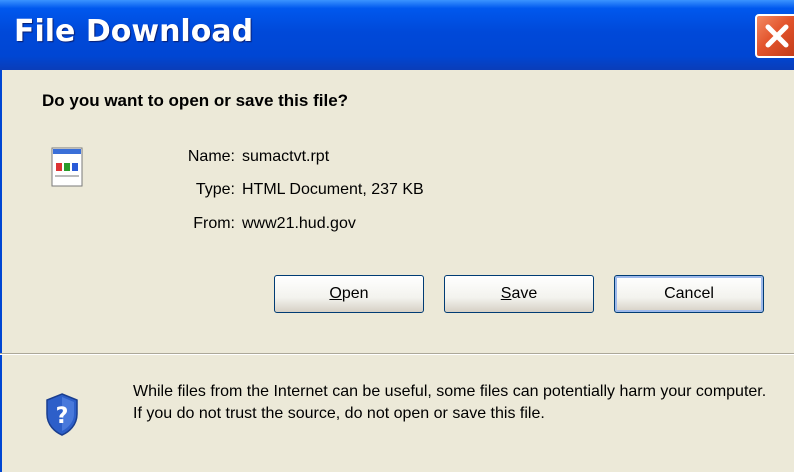 Image resolution: width=794 pixels, height=472 pixels. I want to click on cancel-button: Cancel, so click(689, 294).